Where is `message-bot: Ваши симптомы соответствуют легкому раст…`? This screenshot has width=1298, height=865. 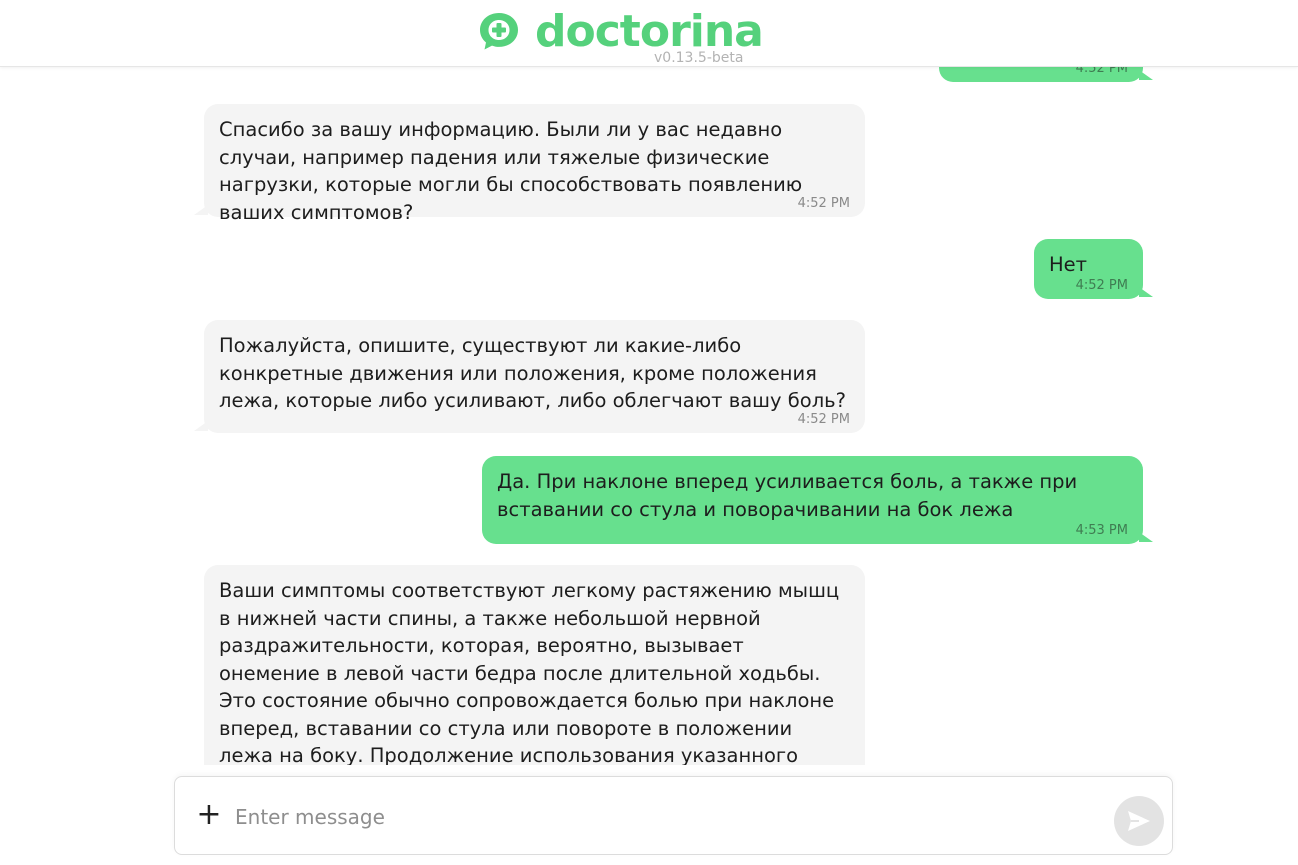 message-bot: Ваши симптомы соответствуют легкому раст… is located at coordinates (534, 670).